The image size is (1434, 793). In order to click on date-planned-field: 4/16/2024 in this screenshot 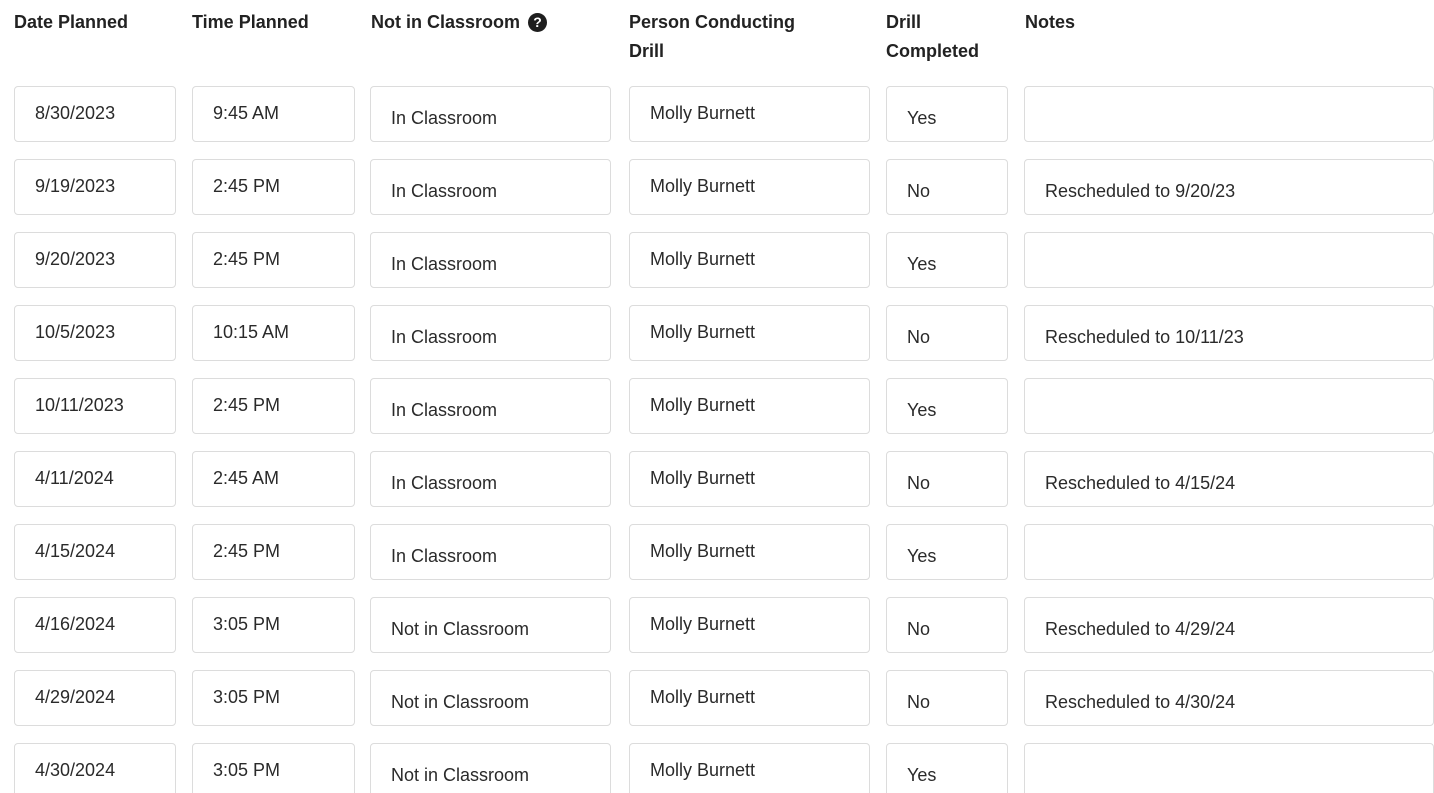, I will do `click(95, 625)`.